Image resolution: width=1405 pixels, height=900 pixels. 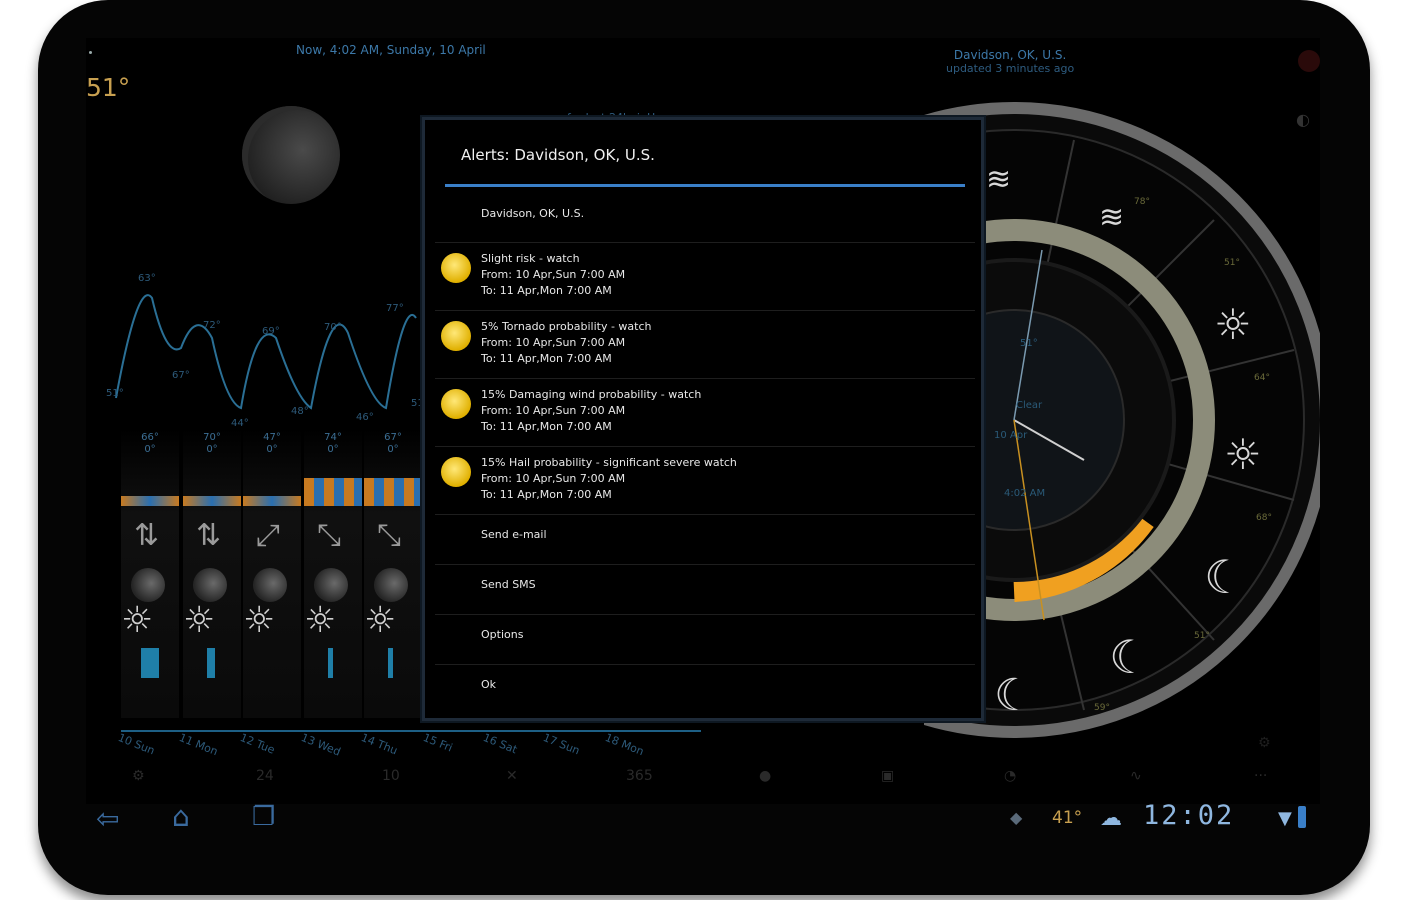 What do you see at coordinates (393, 573) in the screenshot?
I see `day-column: 67° 0° ⤡ ☼` at bounding box center [393, 573].